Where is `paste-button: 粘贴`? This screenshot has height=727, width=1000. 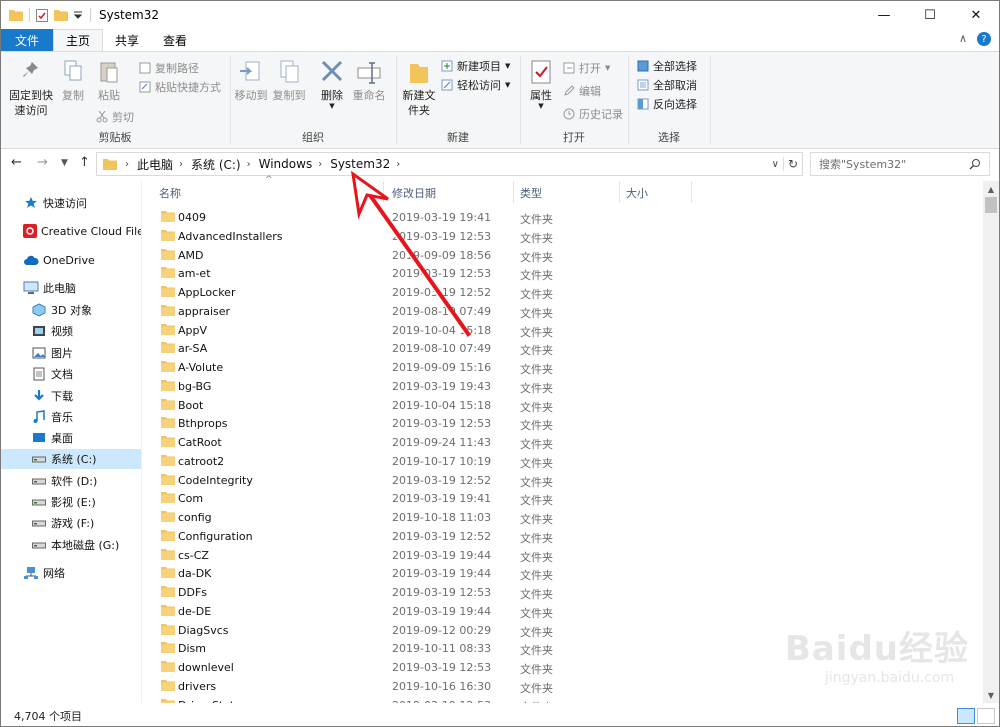 paste-button: 粘贴 is located at coordinates (109, 80).